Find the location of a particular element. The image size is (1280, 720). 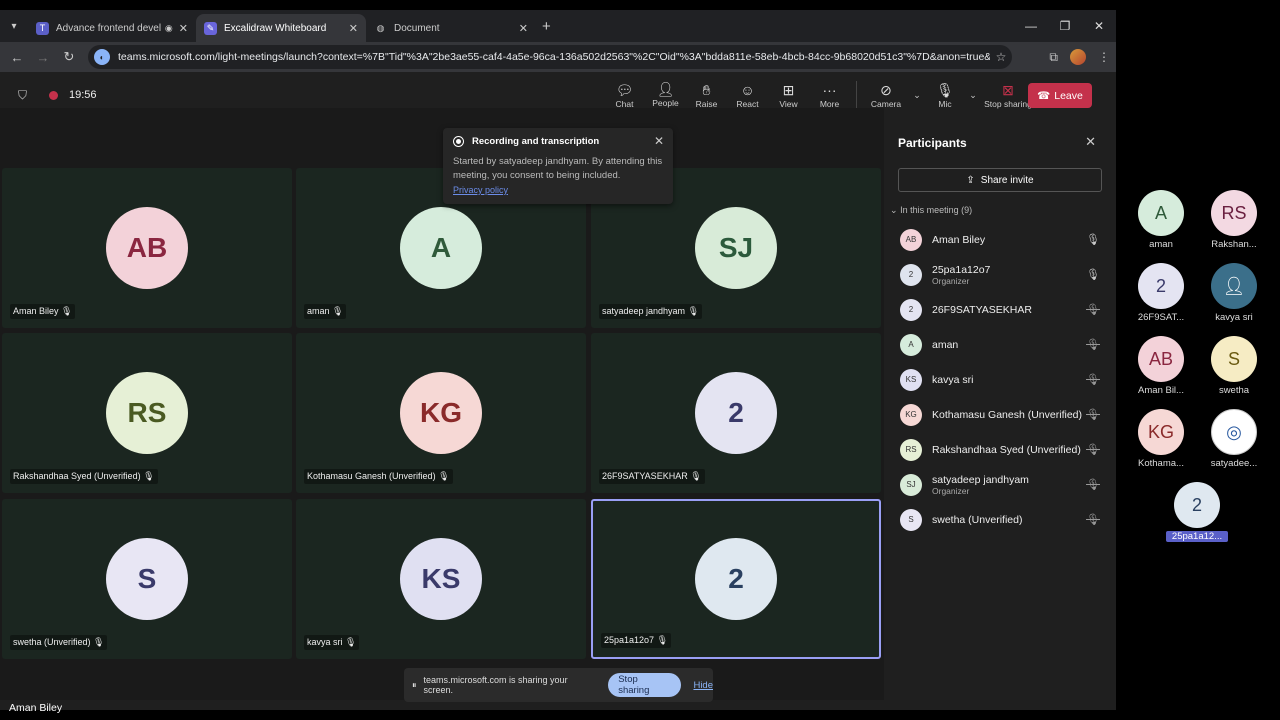

avatar: KG is located at coordinates (441, 413).